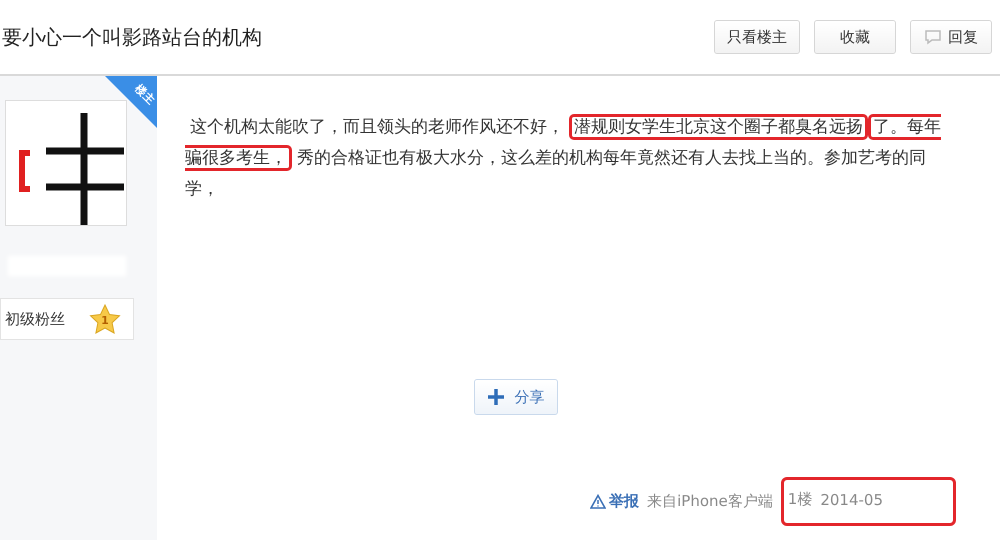 Image resolution: width=1000 pixels, height=540 pixels. Describe the element at coordinates (757, 37) in the screenshot. I see `header-button: 只看楼主` at that location.